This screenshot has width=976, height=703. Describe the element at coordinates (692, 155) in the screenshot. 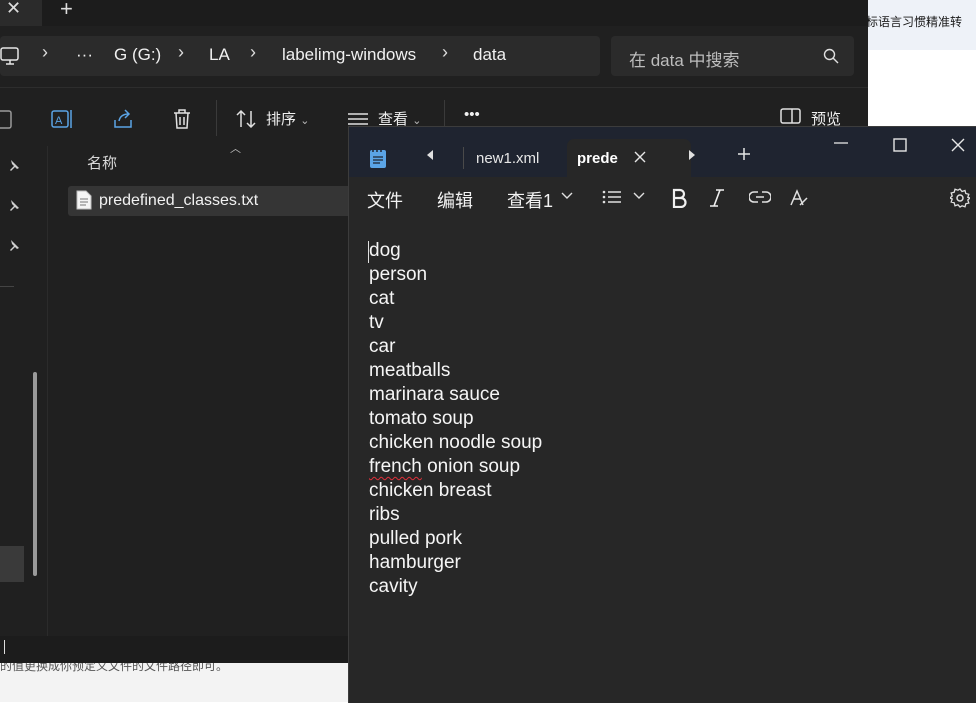

I see `scroll-tabs-right-icon` at that location.